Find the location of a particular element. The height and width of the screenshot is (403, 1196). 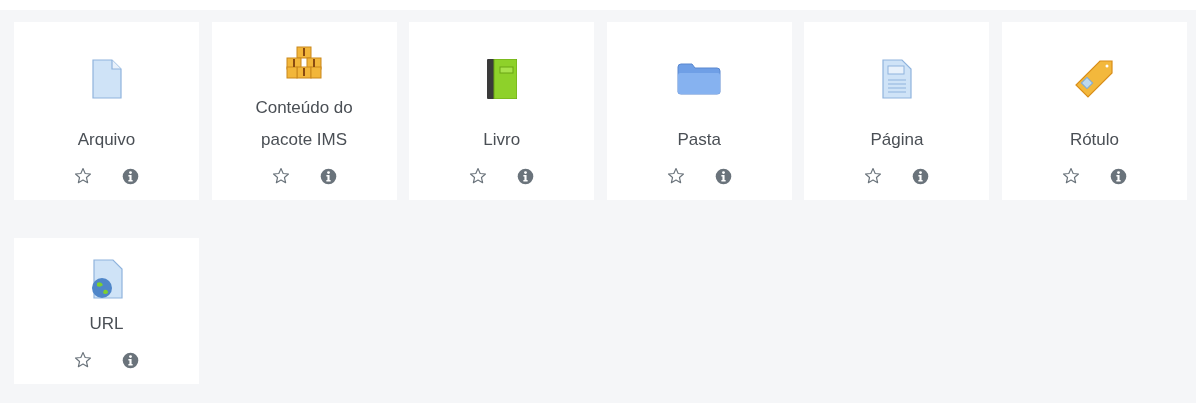

tag-icon is located at coordinates (1094, 79).